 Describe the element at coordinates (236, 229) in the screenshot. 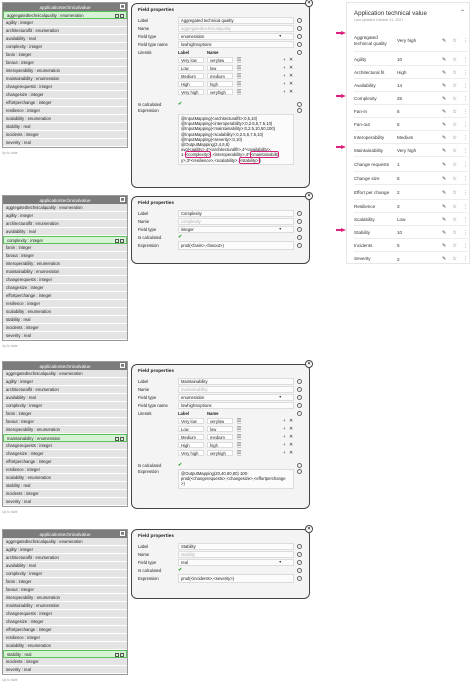

I see `field-type-select: integer` at that location.